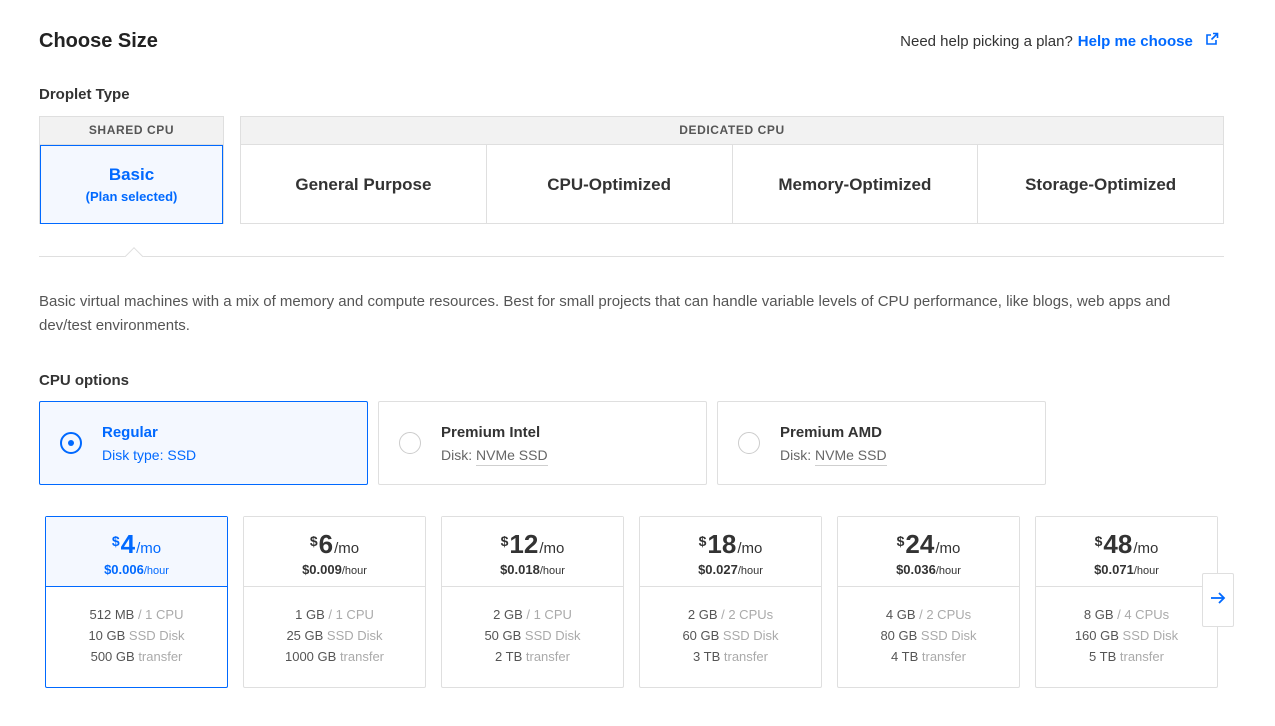  What do you see at coordinates (124, 569) in the screenshot?
I see `hourly-amount: $0.006` at bounding box center [124, 569].